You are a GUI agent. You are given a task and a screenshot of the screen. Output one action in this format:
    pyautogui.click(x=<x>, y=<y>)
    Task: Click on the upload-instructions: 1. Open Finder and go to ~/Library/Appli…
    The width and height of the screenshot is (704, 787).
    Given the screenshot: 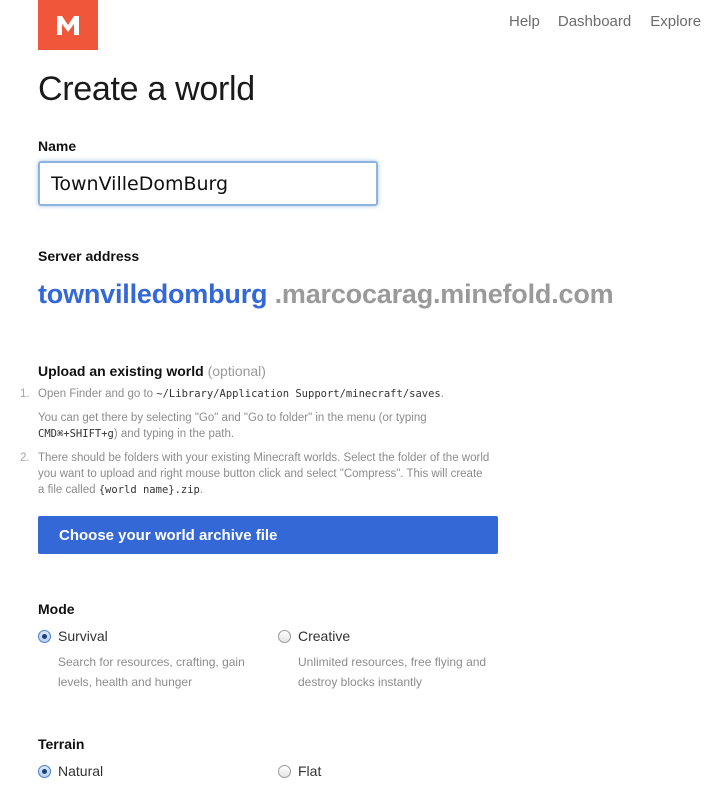 What is the action you would take?
    pyautogui.click(x=255, y=446)
    